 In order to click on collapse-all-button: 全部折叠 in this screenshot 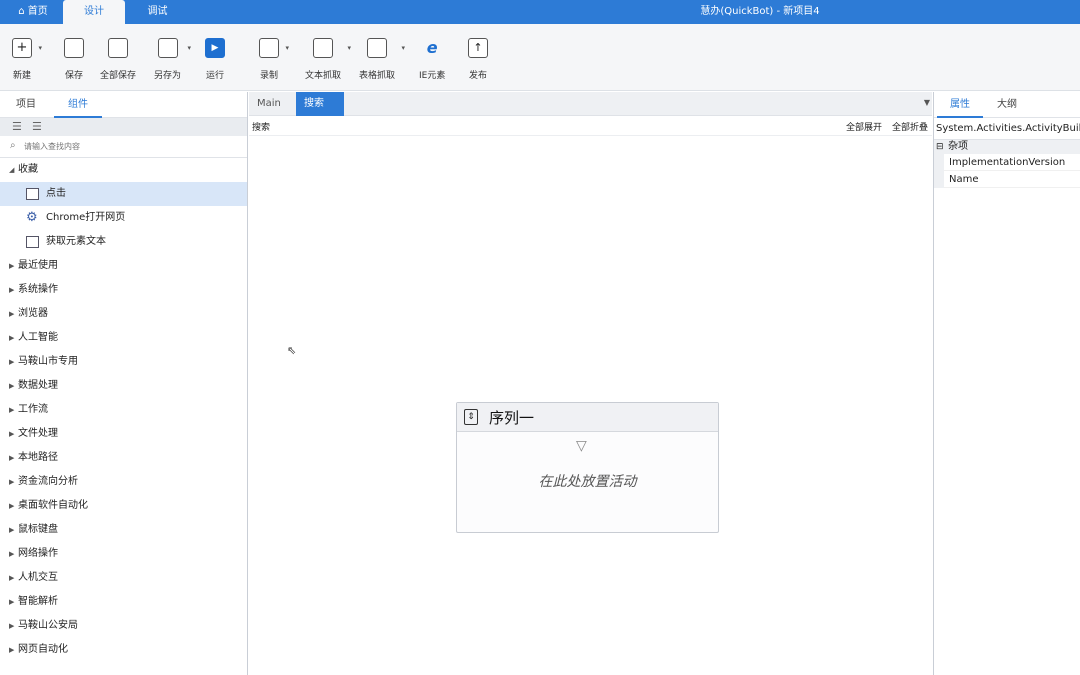, I will do `click(910, 126)`.